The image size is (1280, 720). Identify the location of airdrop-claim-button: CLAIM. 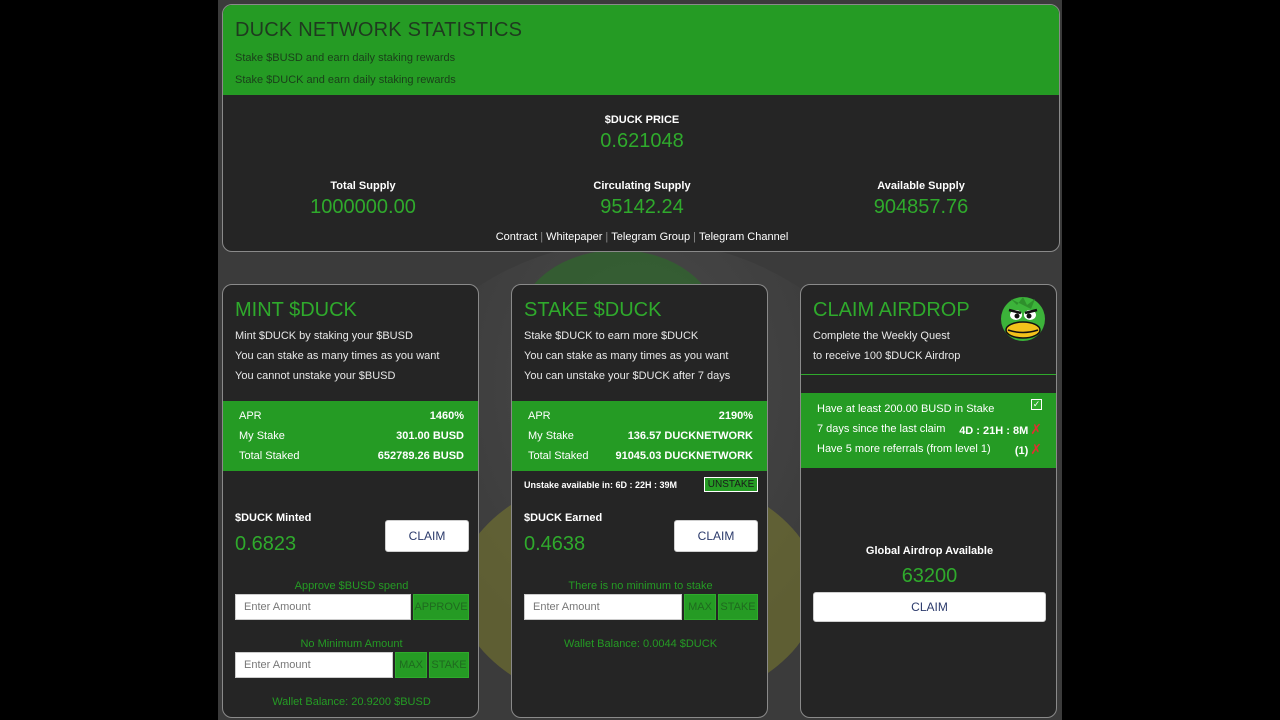
(929, 607).